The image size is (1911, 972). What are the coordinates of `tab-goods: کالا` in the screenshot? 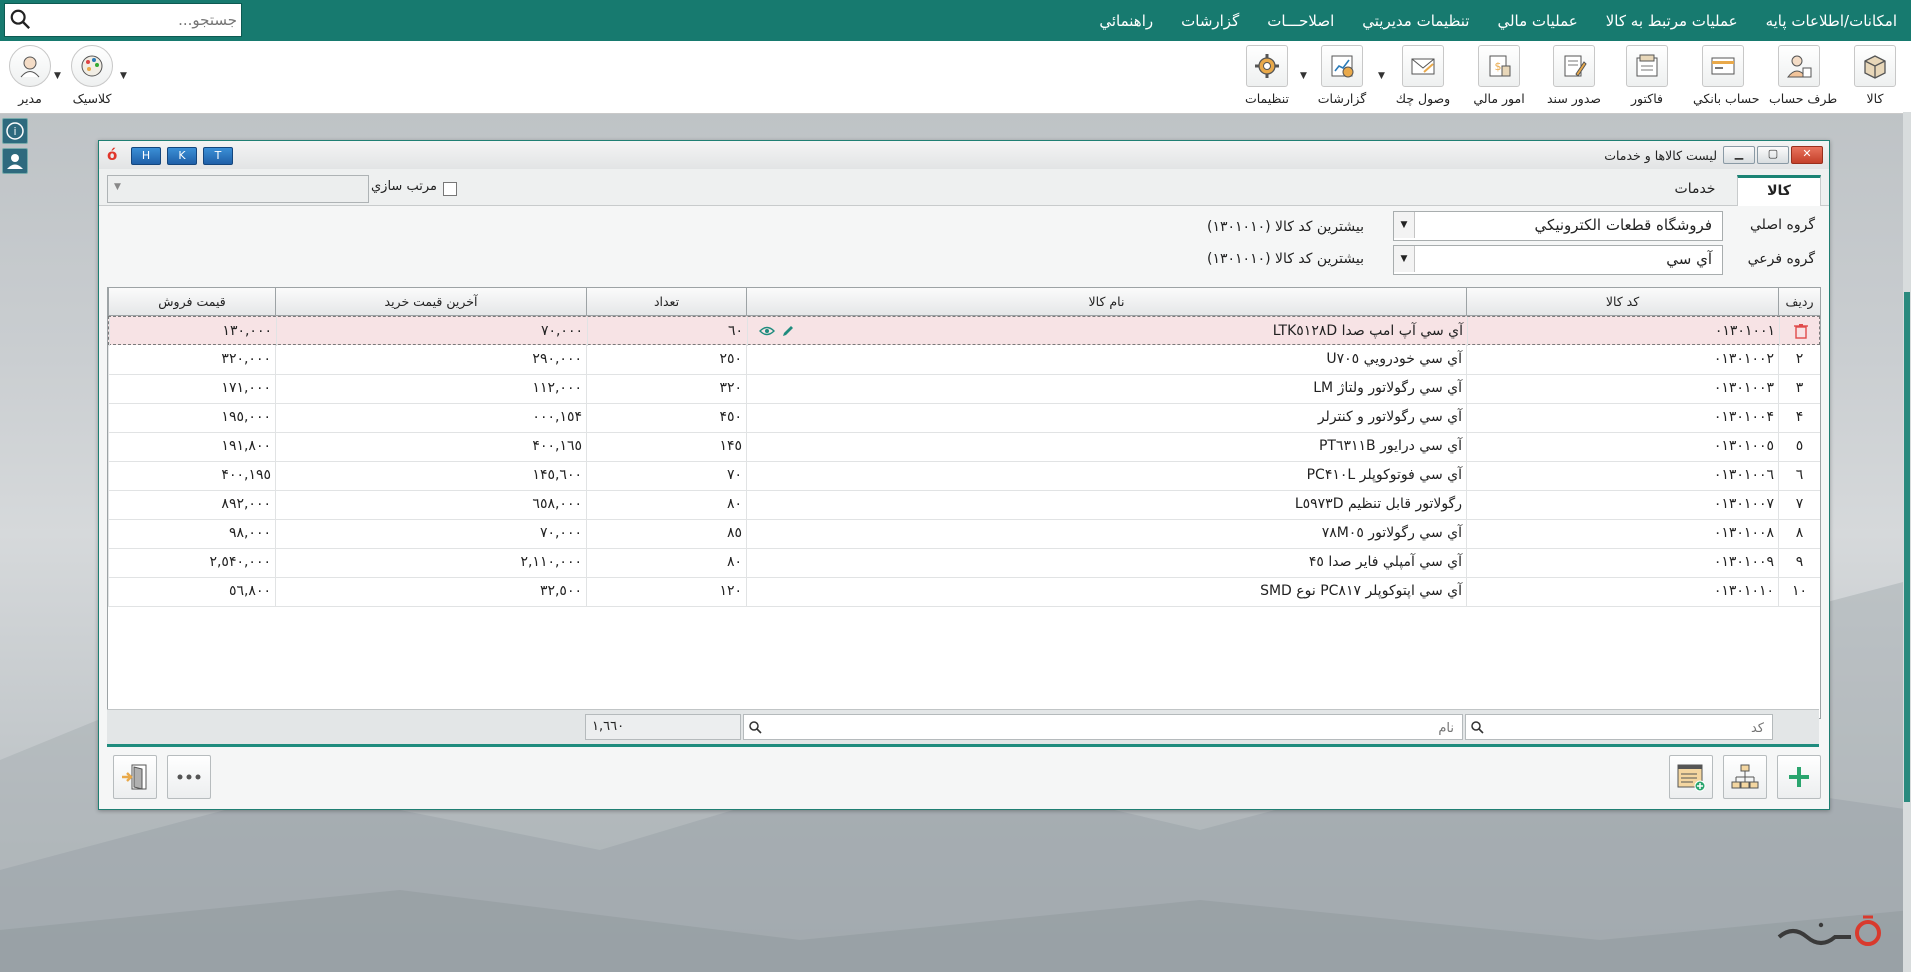 It's located at (1779, 190).